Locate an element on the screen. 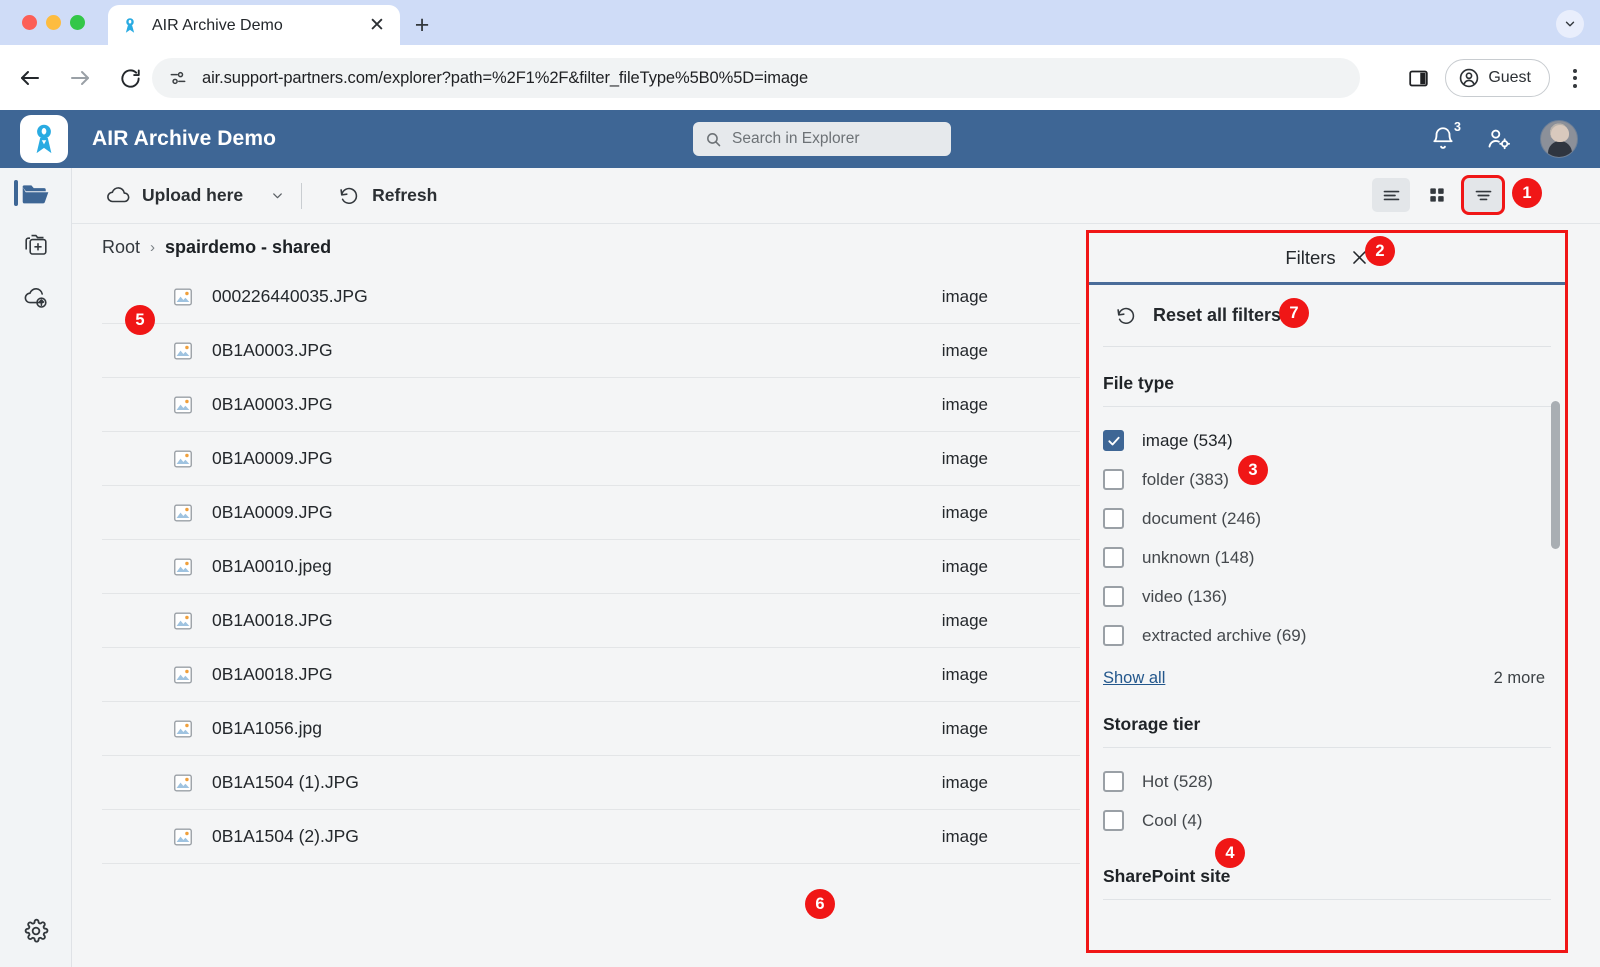 This screenshot has width=1600, height=967. filter-option: document (246) is located at coordinates (1327, 518).